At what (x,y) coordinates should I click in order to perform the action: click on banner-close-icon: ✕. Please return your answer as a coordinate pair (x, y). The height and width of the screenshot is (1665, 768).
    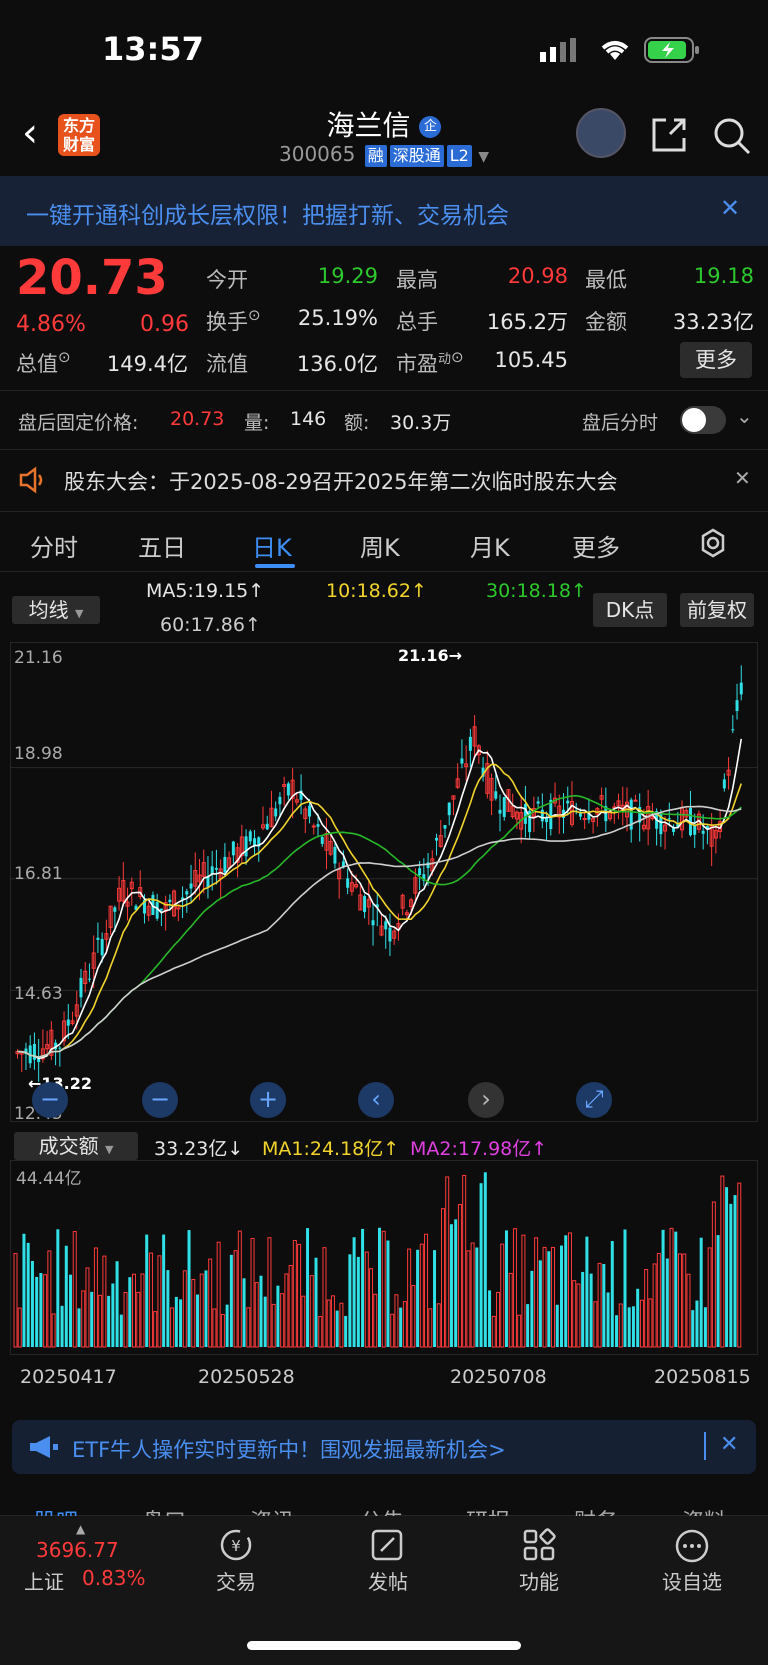
    Looking at the image, I should click on (730, 208).